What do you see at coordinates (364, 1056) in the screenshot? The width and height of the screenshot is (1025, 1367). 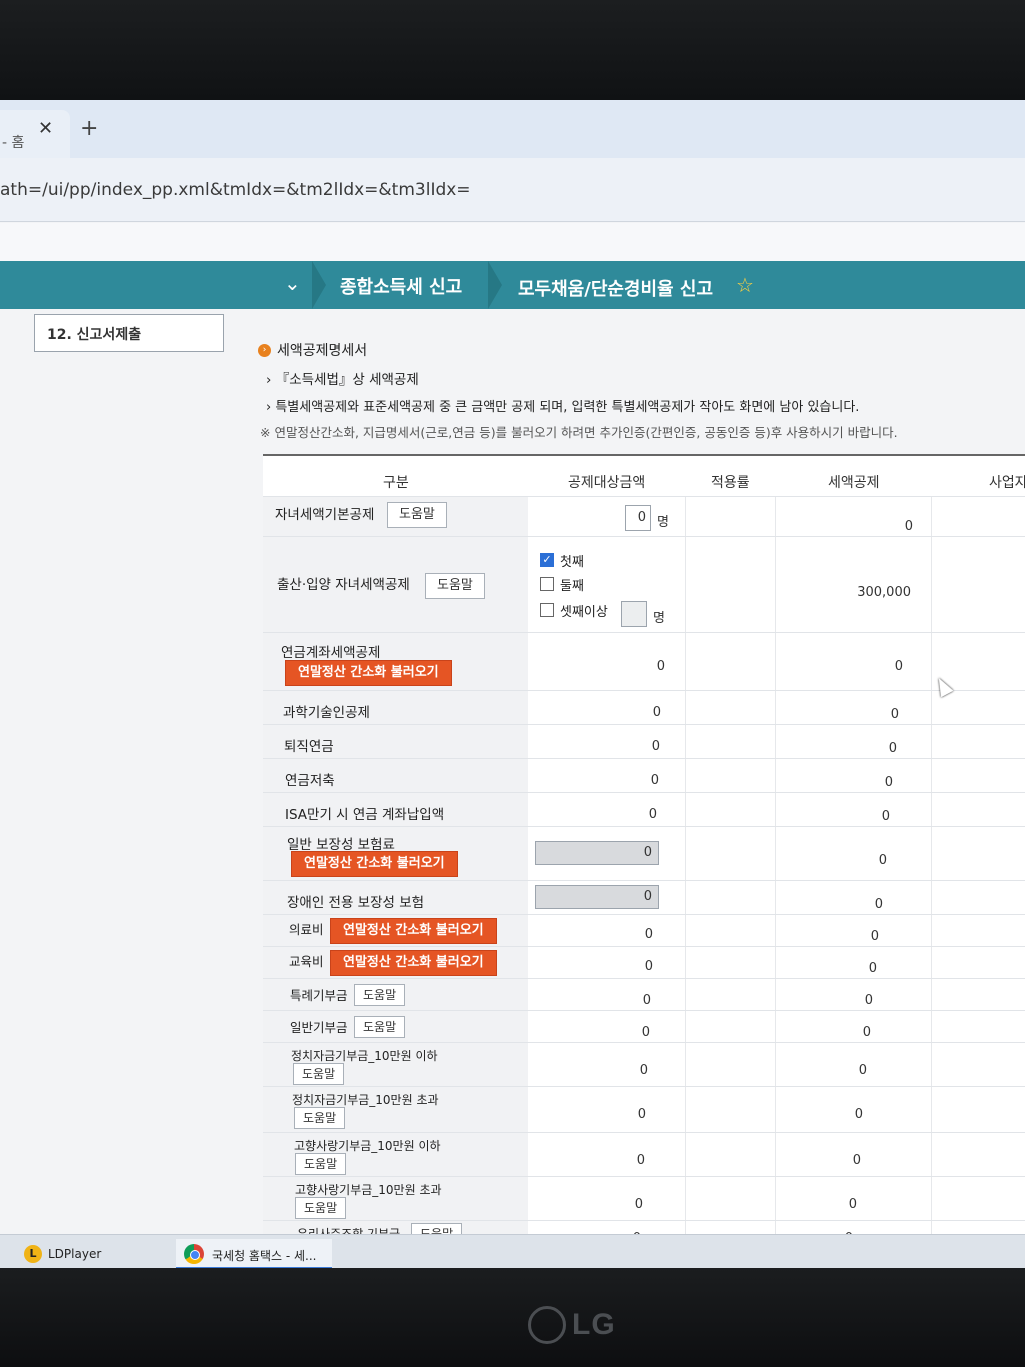 I see `row-label: 정치자금기부금_10만원 이하` at bounding box center [364, 1056].